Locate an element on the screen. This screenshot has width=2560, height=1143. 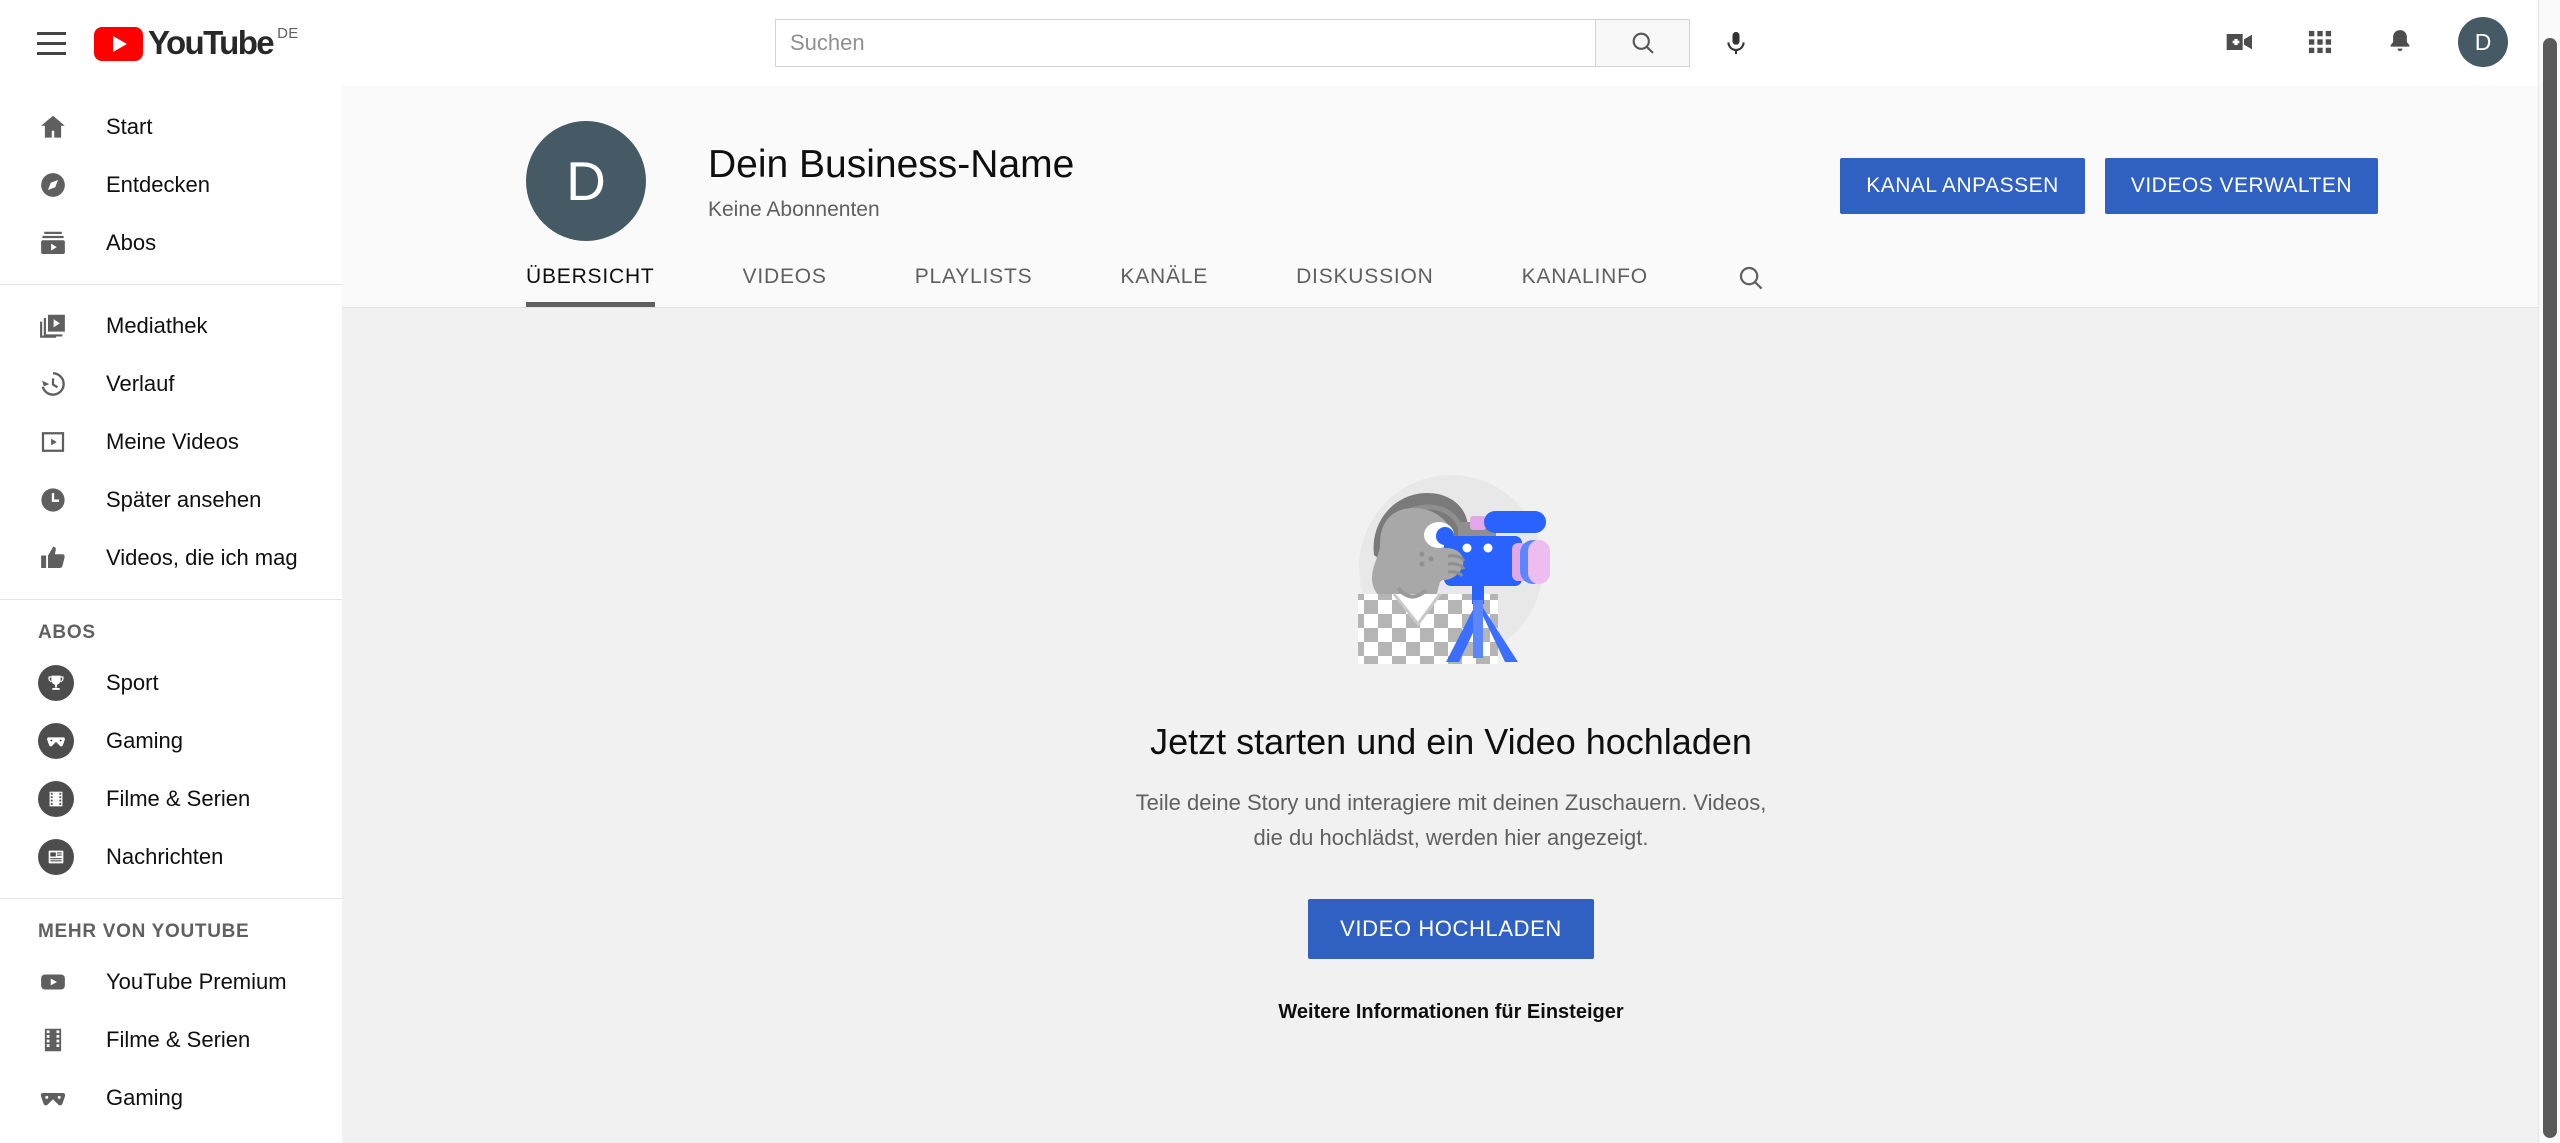
subscriptions-icon is located at coordinates (58, 243).